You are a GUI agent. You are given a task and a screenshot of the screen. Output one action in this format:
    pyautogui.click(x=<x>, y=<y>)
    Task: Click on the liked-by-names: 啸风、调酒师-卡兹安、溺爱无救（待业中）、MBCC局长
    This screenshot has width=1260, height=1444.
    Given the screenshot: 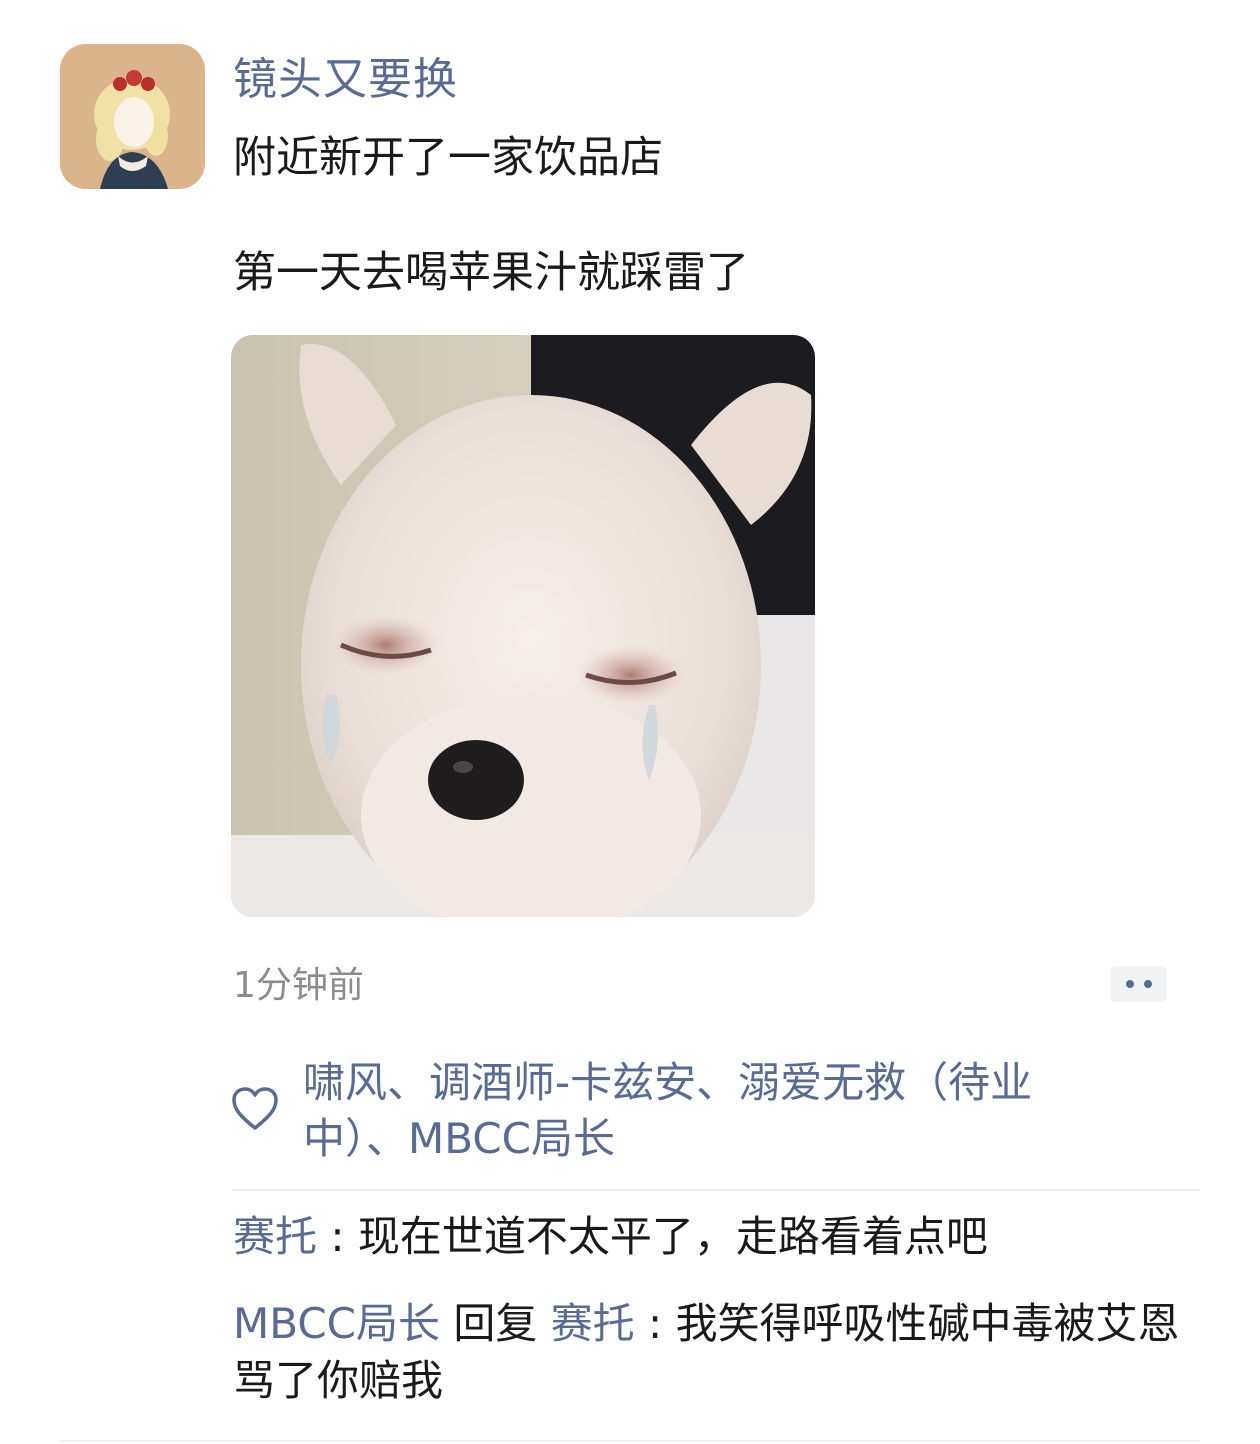 What is the action you would take?
    pyautogui.click(x=713, y=1111)
    